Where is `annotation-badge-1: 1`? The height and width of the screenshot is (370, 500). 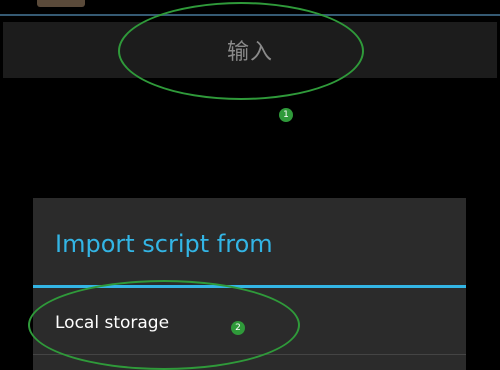
annotation-badge-1: 1 is located at coordinates (286, 115).